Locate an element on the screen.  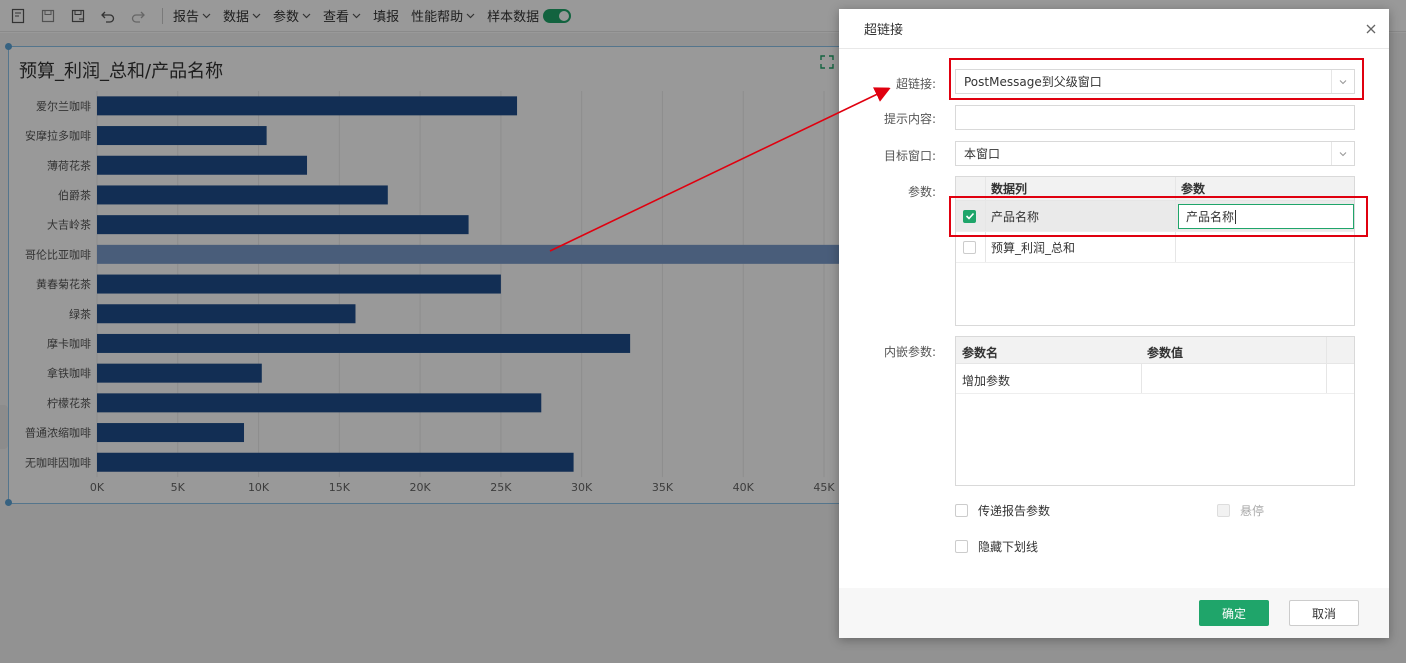
tooltip-label: 提示内容: is located at coordinates (909, 119).